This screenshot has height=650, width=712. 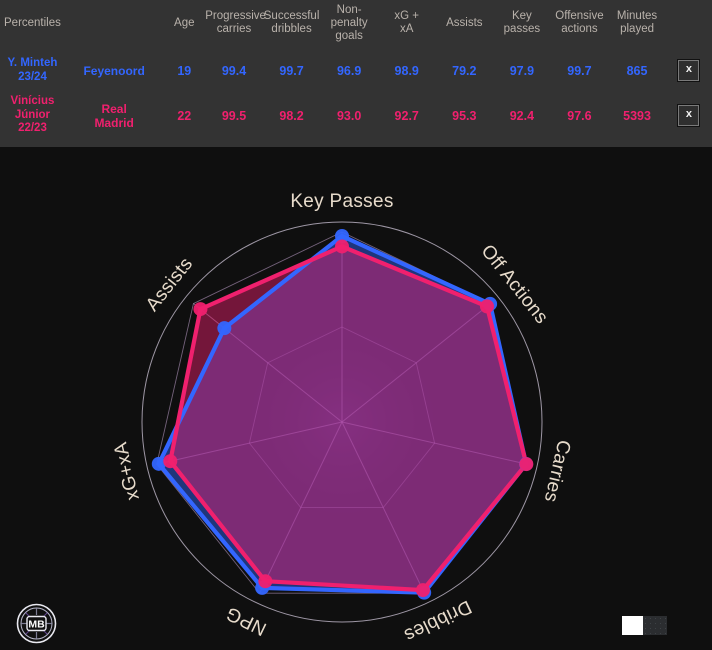 I want to click on cell-xg-xa: 92.7, so click(x=407, y=115).